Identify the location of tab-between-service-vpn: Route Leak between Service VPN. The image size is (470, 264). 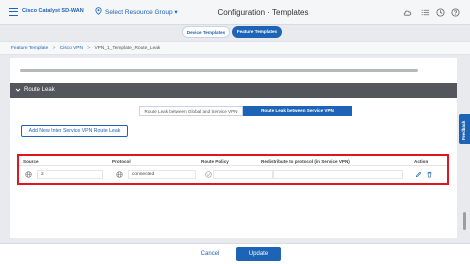
(297, 111).